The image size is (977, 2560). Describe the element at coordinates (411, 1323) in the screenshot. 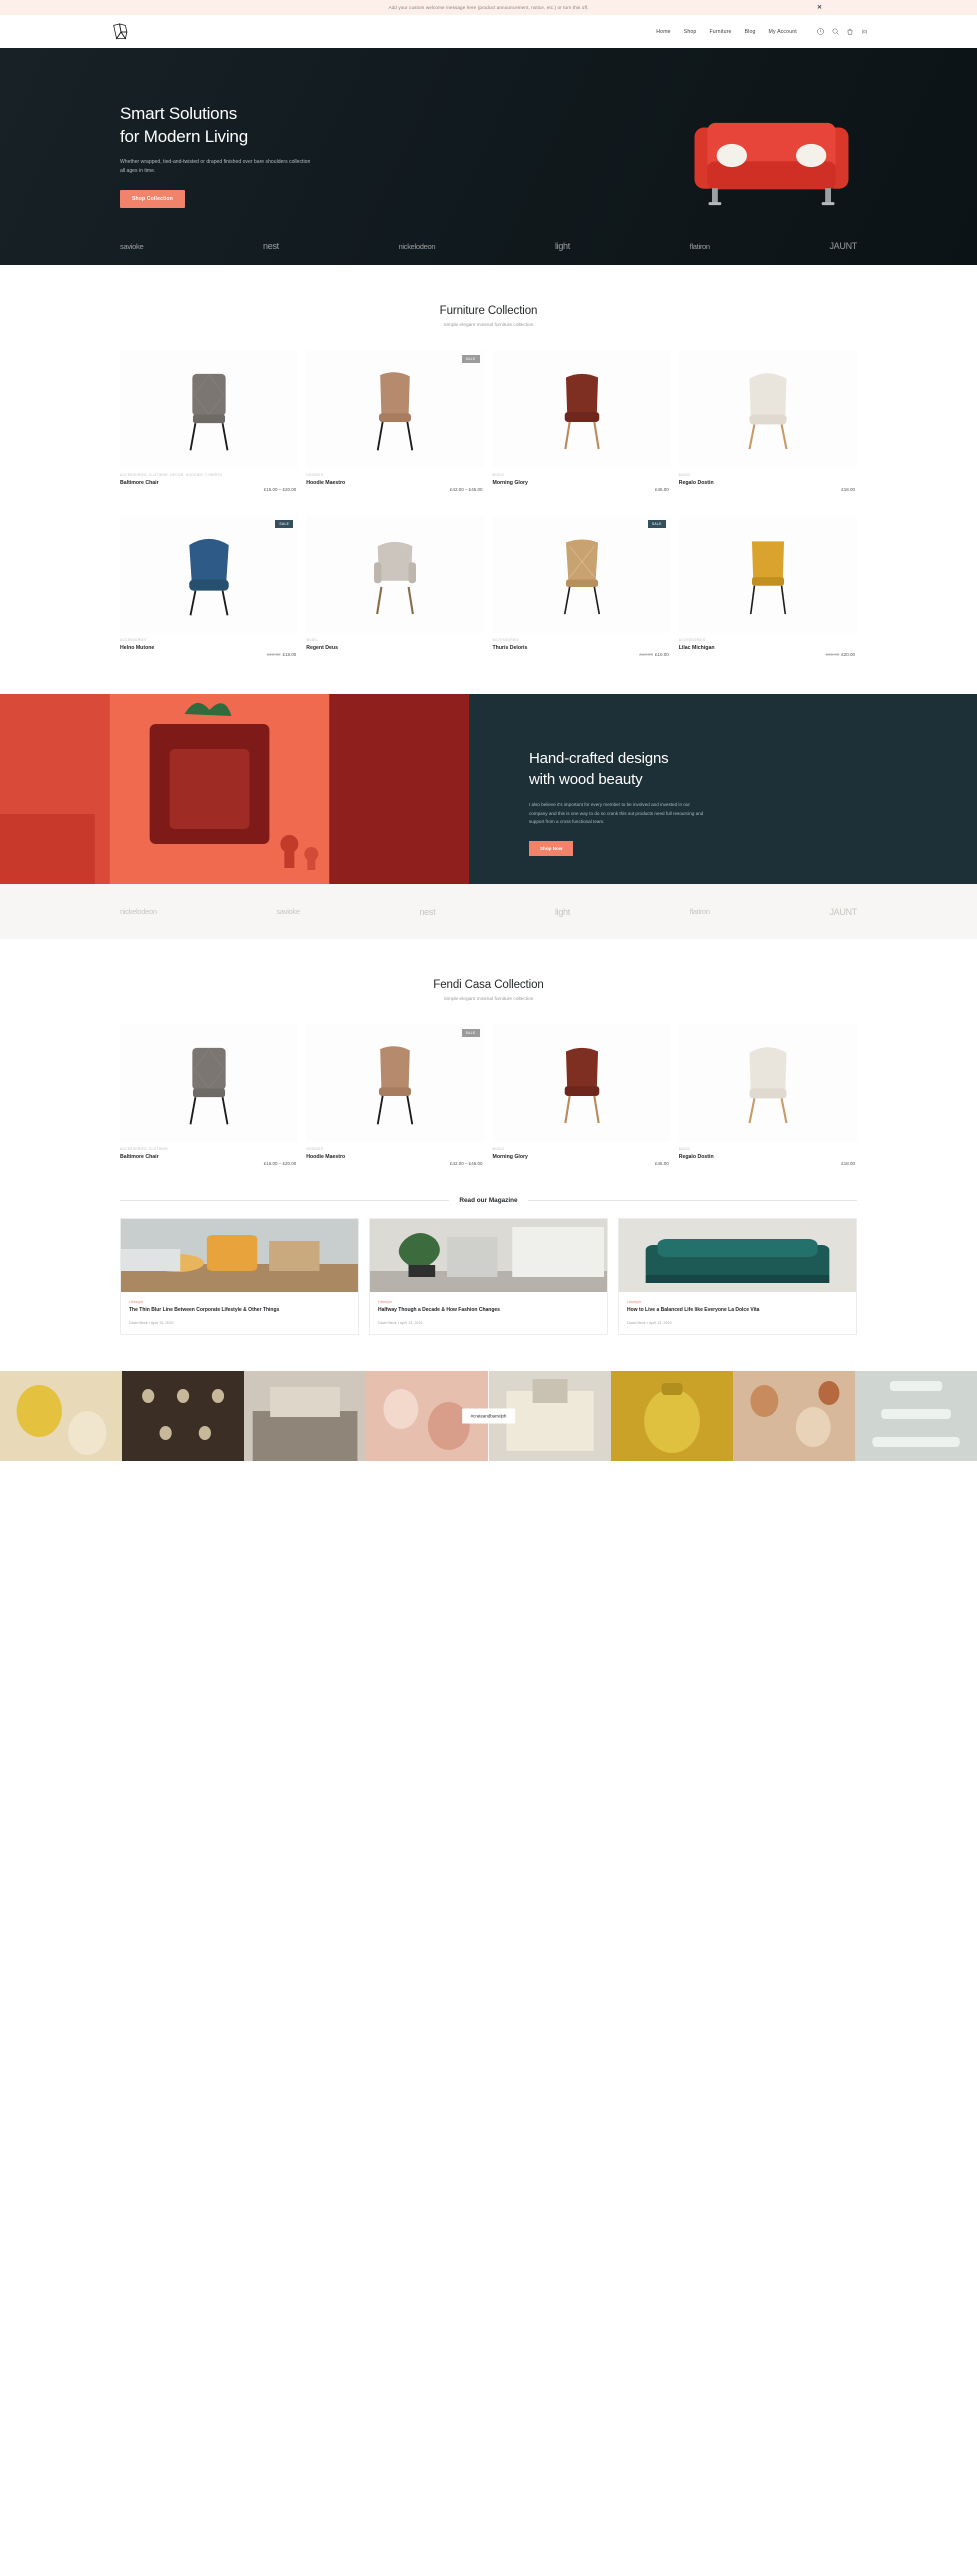

I see `post-date: April 13, 2019` at that location.